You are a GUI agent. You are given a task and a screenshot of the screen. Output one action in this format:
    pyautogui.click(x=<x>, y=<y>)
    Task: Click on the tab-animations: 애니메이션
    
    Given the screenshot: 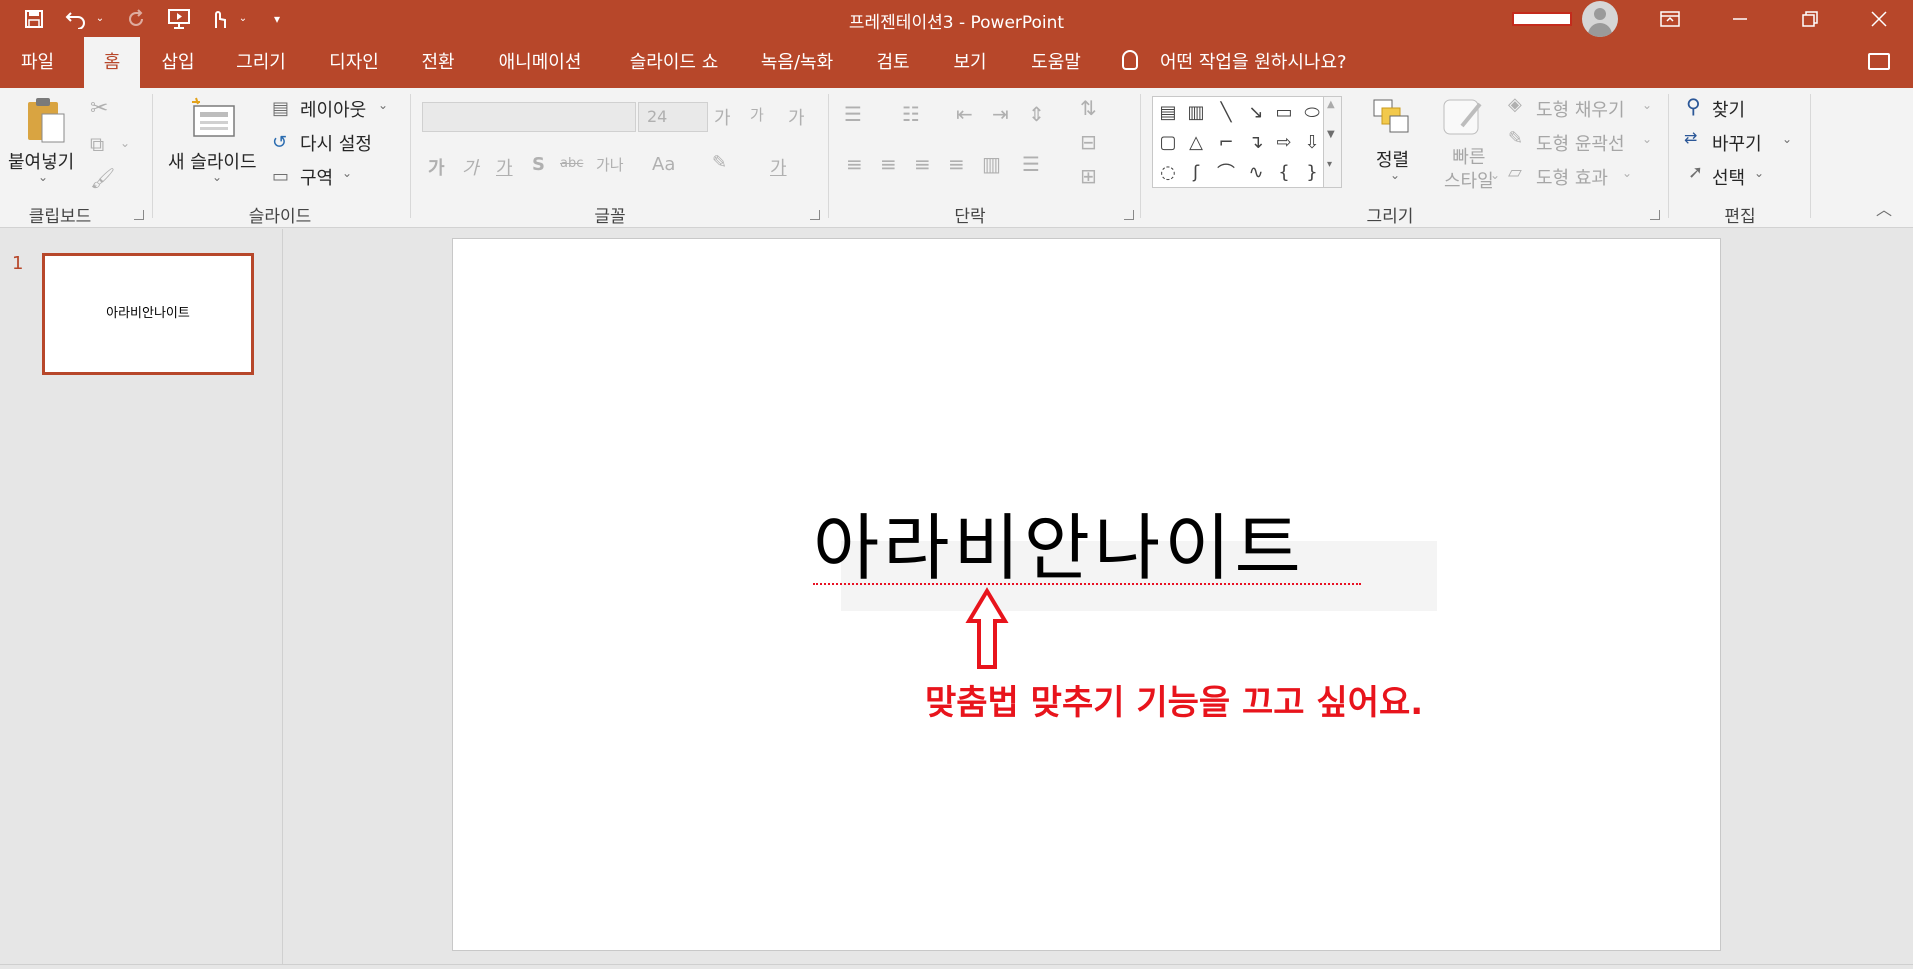 What is the action you would take?
    pyautogui.click(x=540, y=62)
    